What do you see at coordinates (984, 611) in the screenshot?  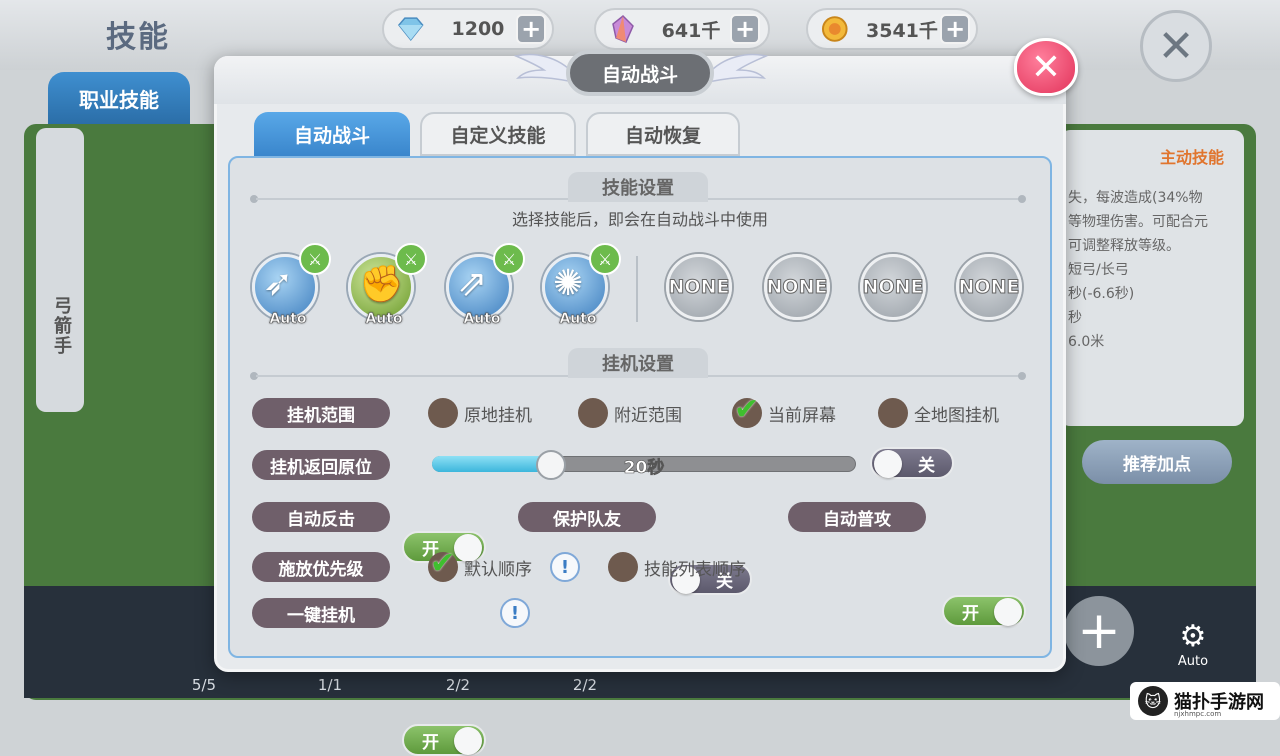 I see `auto-attack-toggle: 开` at bounding box center [984, 611].